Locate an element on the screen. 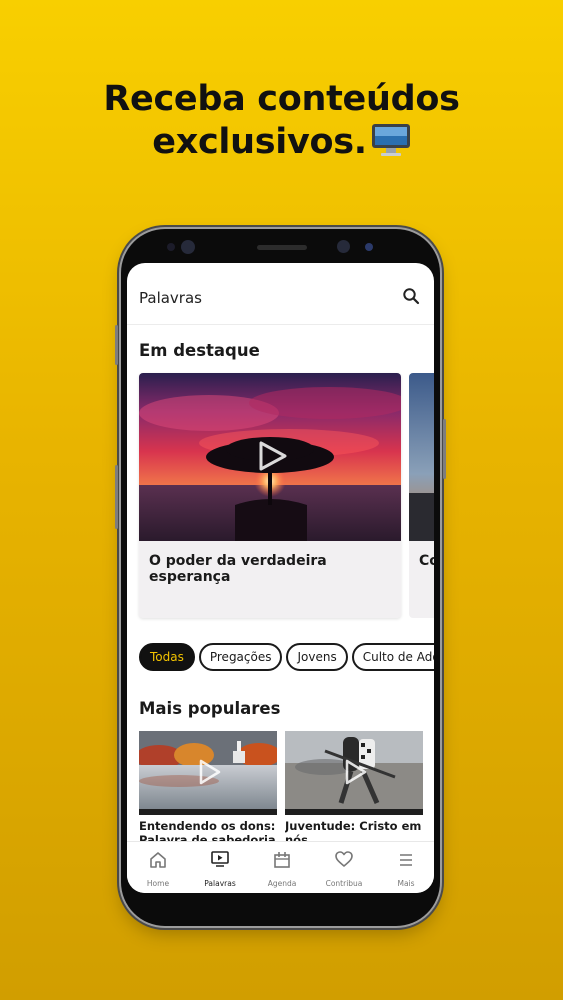 This screenshot has width=563, height=1000. phone-volume-button is located at coordinates (116, 345).